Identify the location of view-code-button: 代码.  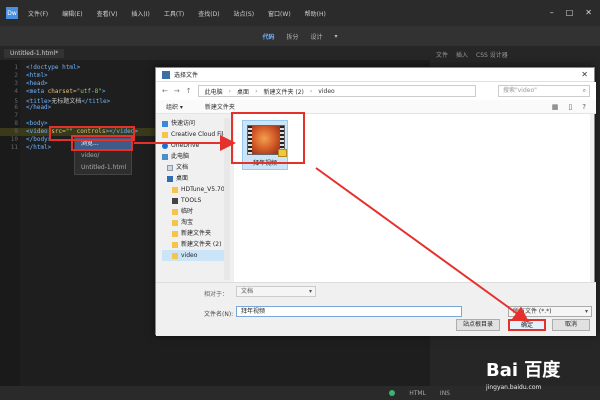
(268, 36).